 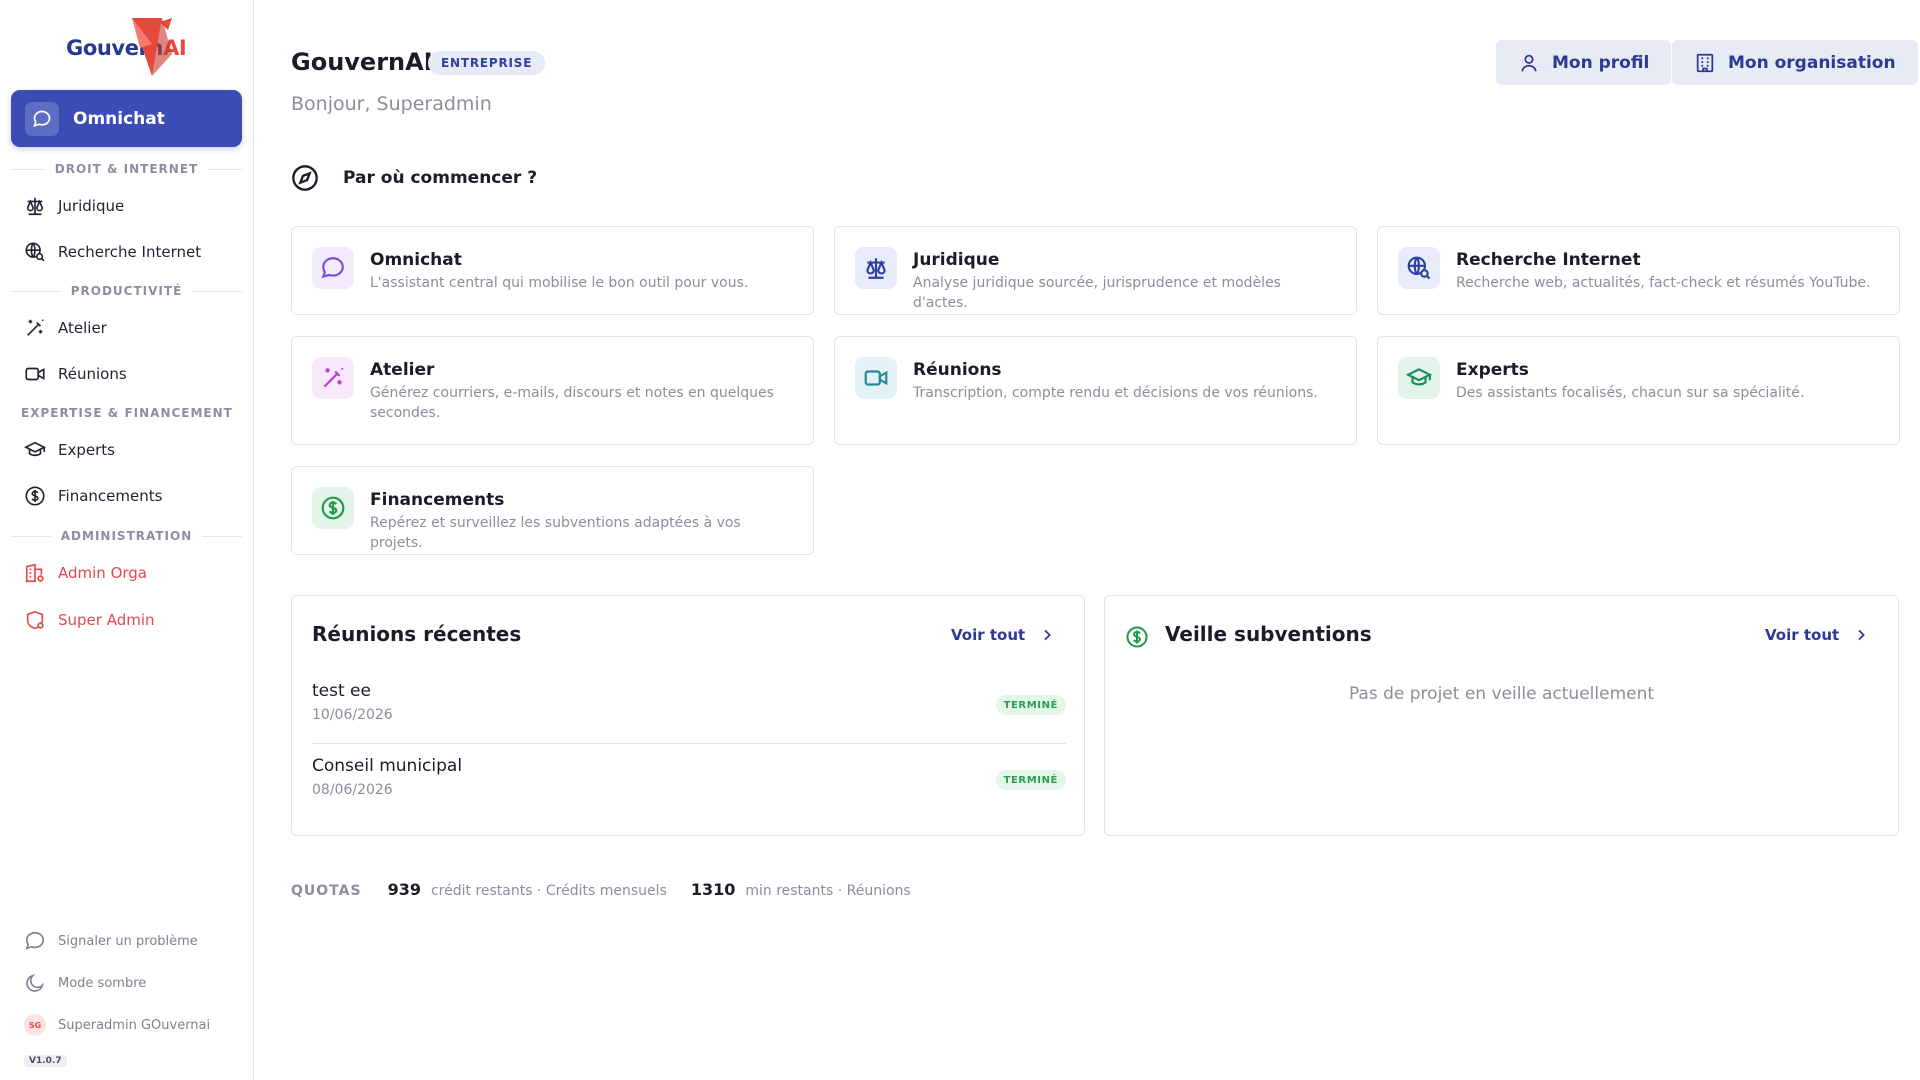 I want to click on avatar: SG, so click(x=35, y=1025).